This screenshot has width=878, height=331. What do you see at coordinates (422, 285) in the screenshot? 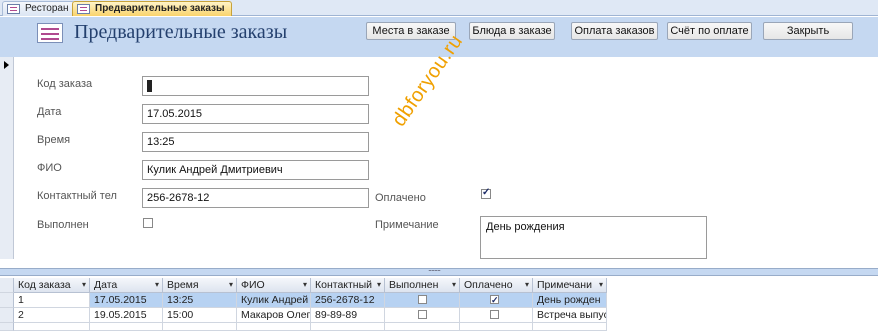
I see `column-header-done: Выполнен ▾` at bounding box center [422, 285].